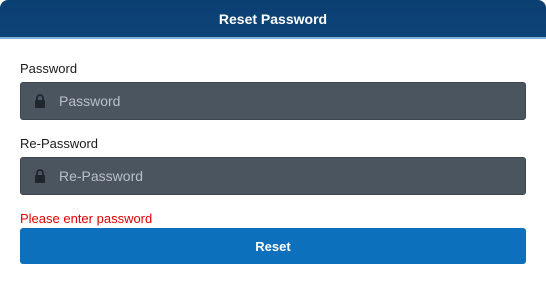  Describe the element at coordinates (49, 68) in the screenshot. I see `password-label: Password` at that location.